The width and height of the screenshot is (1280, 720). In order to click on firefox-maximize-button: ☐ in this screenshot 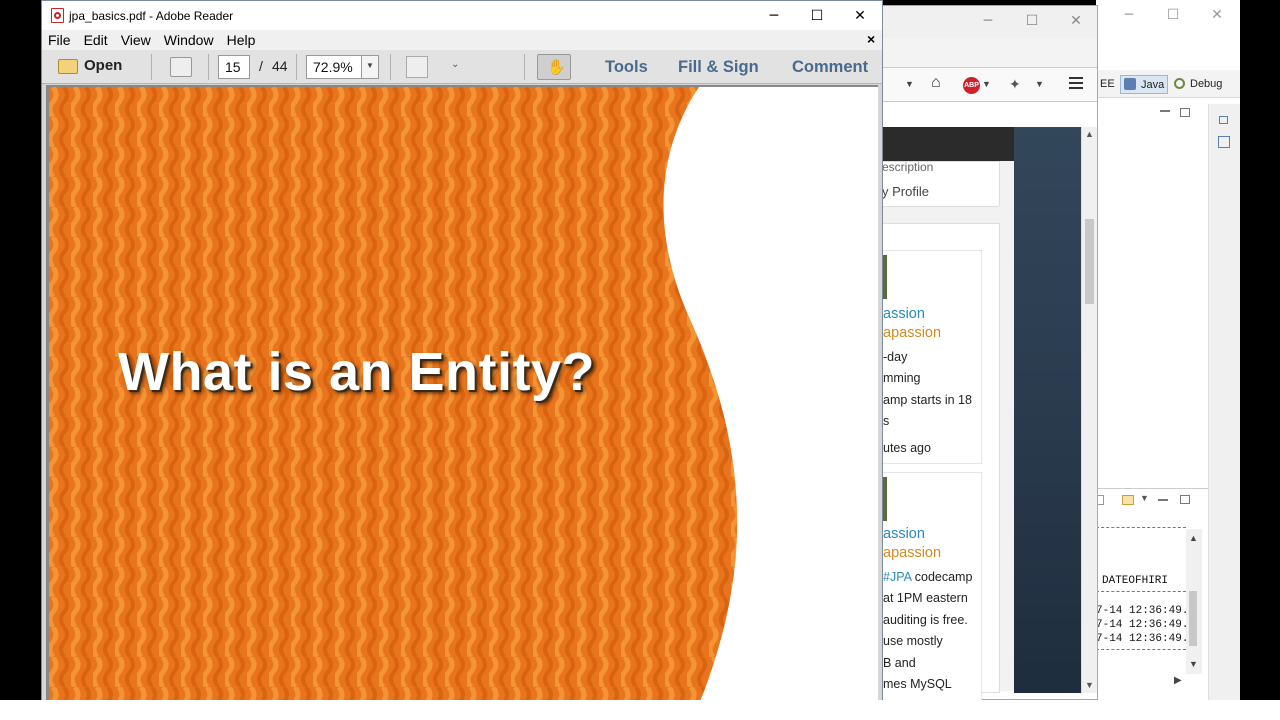, I will do `click(1032, 21)`.